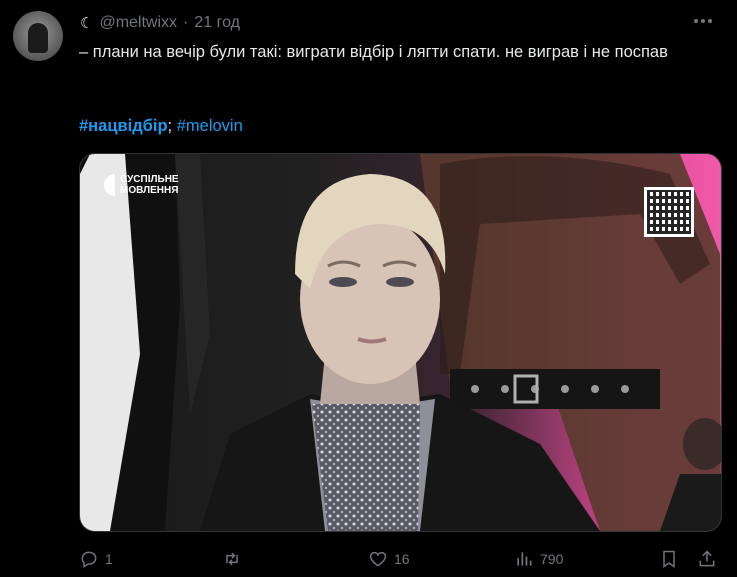 The width and height of the screenshot is (737, 577). What do you see at coordinates (538, 559) in the screenshot?
I see `views-button: 790` at bounding box center [538, 559].